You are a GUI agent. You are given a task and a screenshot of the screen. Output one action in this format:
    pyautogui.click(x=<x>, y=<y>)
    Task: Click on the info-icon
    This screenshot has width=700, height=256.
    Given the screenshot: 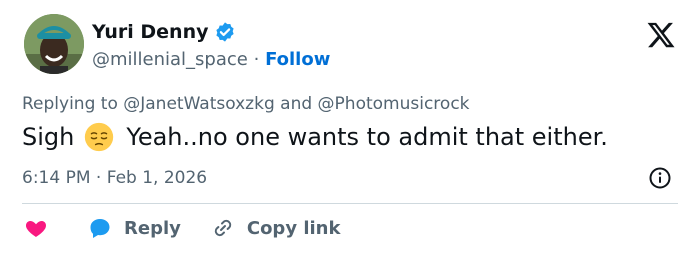 What is the action you would take?
    pyautogui.click(x=660, y=178)
    